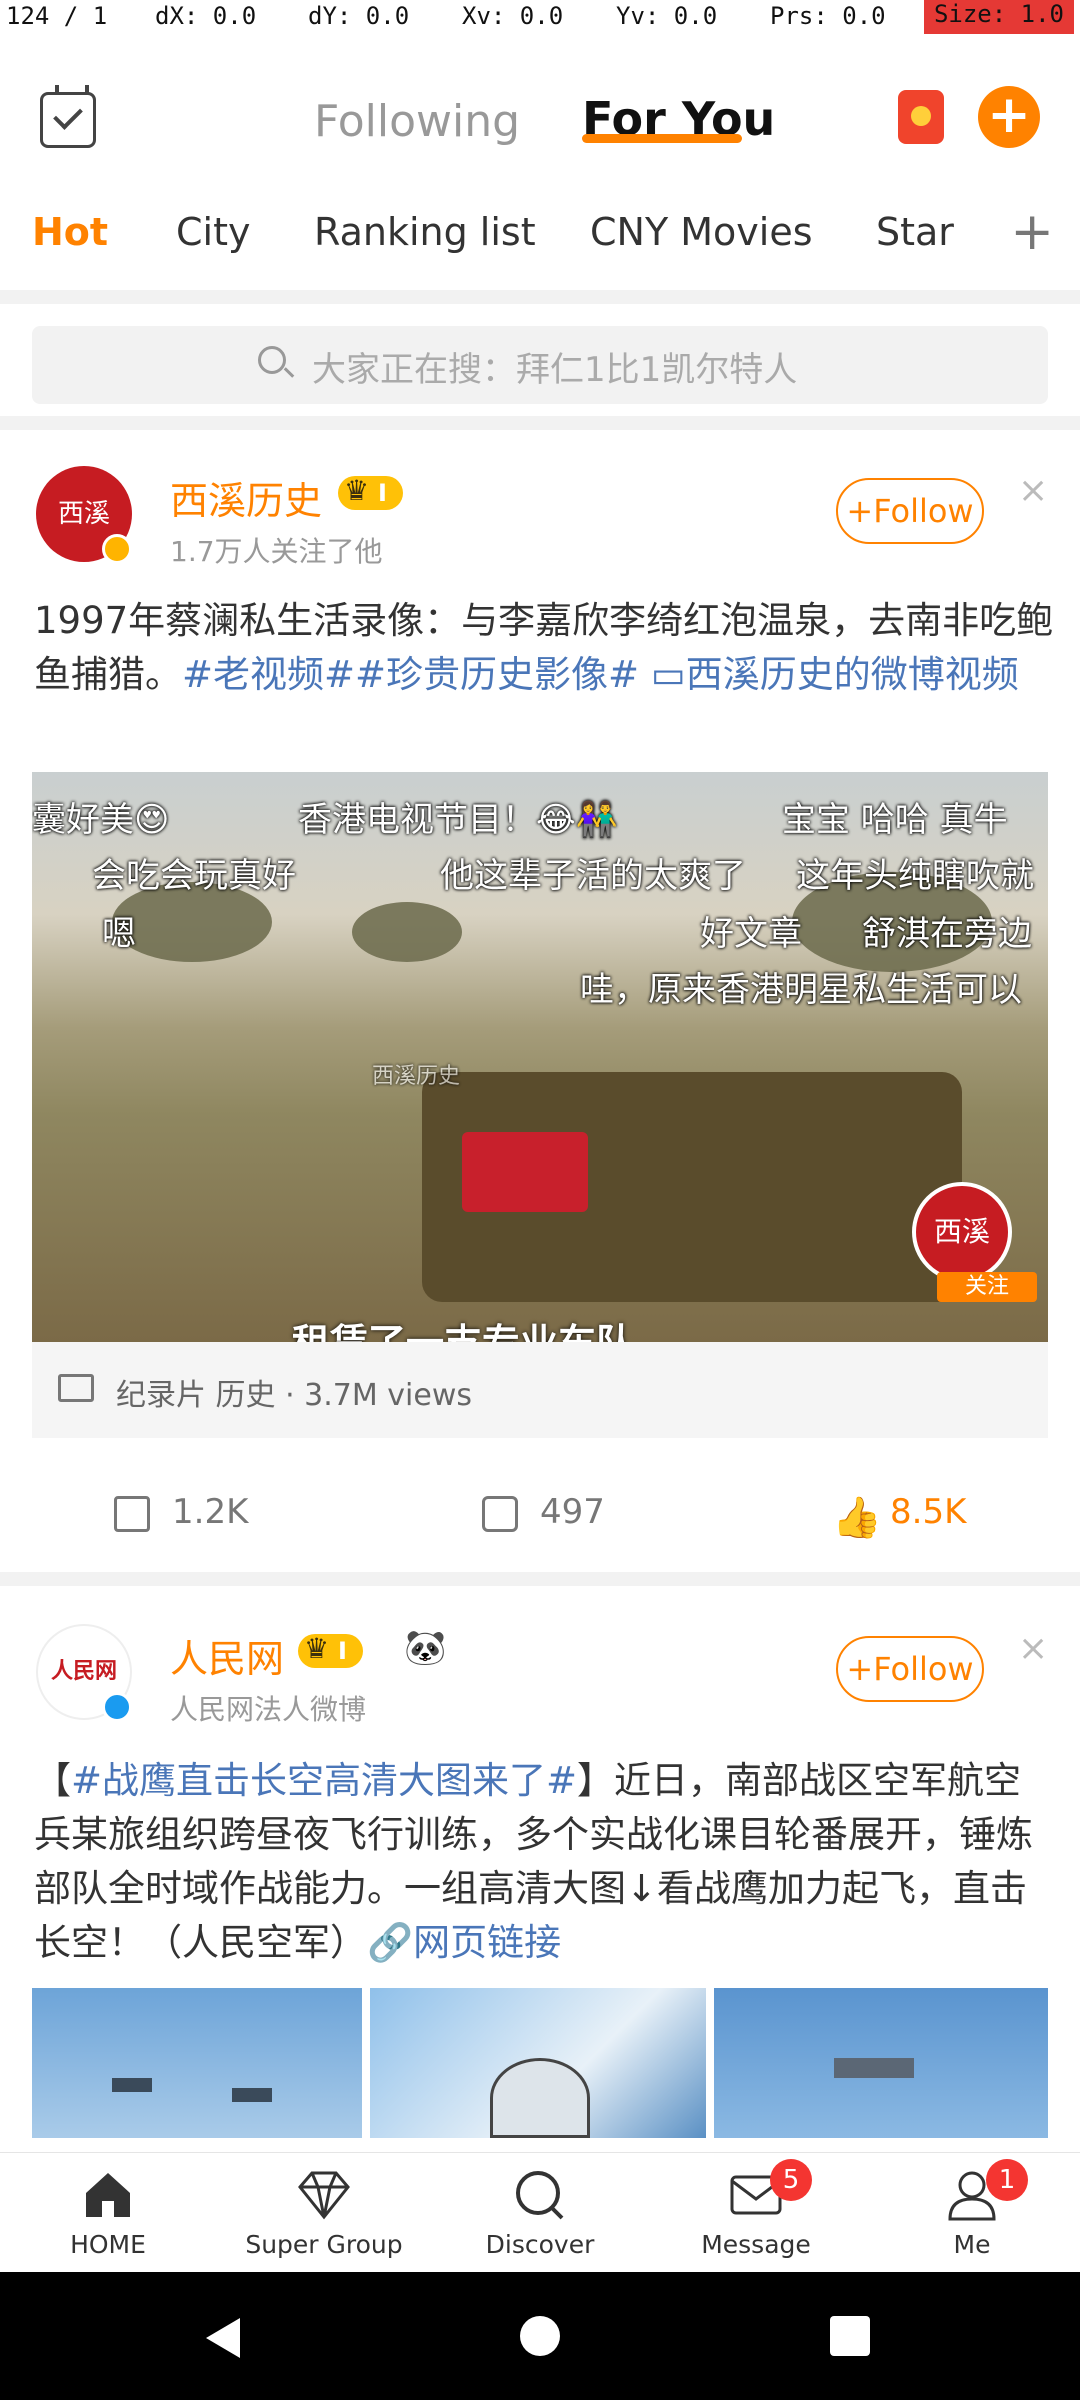 Image resolution: width=1080 pixels, height=2400 pixels. I want to click on like-icon: 👍, so click(857, 1517).